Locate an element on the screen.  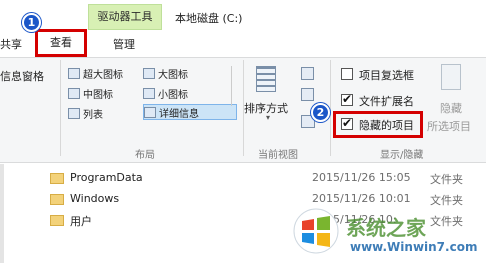
file-date: 2015/11/26 10:01 is located at coordinates (361, 198).